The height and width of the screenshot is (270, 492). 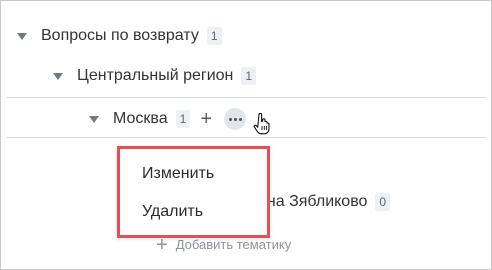 What do you see at coordinates (235, 119) in the screenshot?
I see `more-options-button` at bounding box center [235, 119].